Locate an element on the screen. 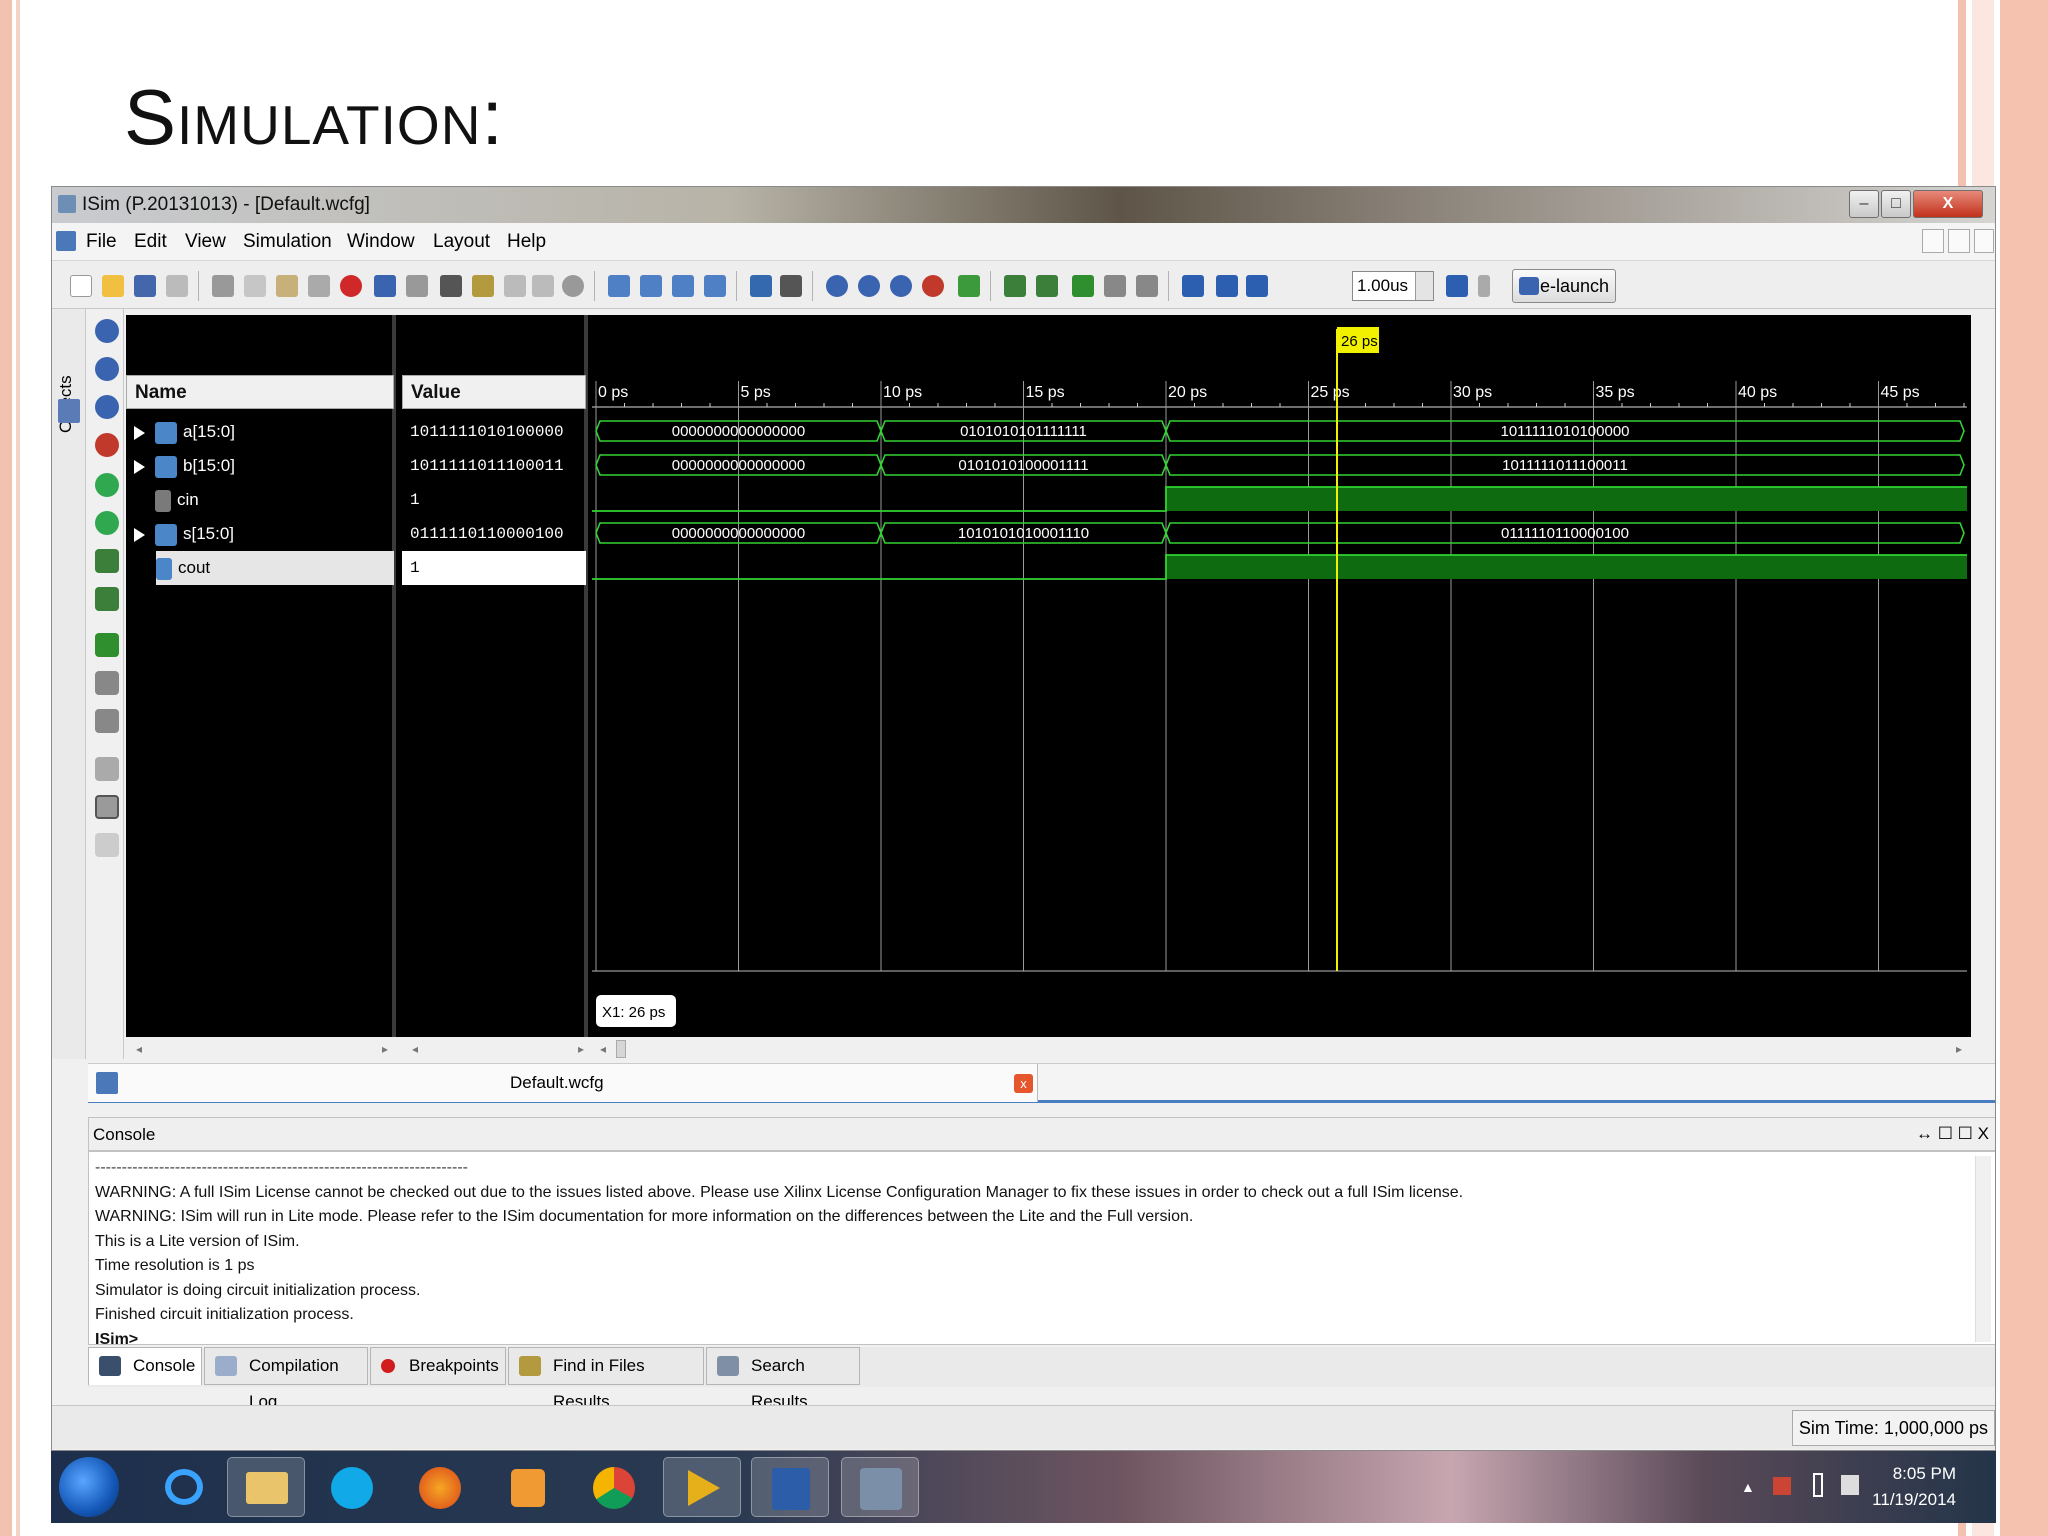 The width and height of the screenshot is (2048, 1536). delete-icon is located at coordinates (319, 286).